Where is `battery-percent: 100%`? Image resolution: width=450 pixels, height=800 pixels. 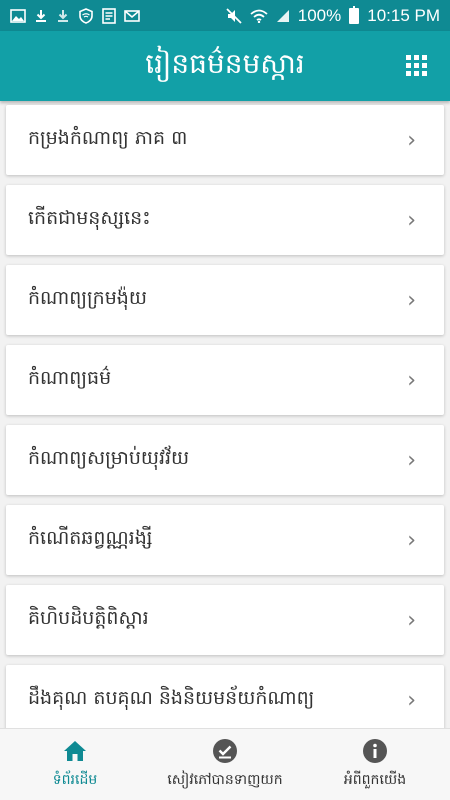
battery-percent: 100% is located at coordinates (319, 15).